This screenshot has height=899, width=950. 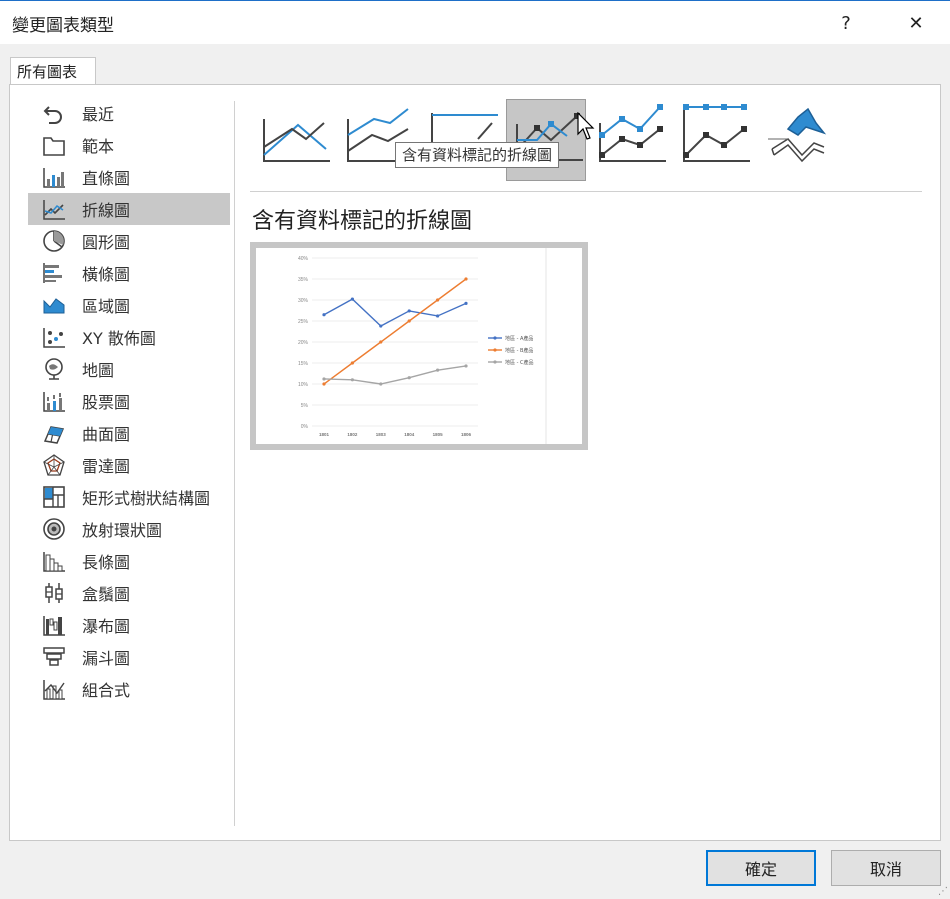 What do you see at coordinates (409, 434) in the screenshot?
I see `x-tick-label: 1804` at bounding box center [409, 434].